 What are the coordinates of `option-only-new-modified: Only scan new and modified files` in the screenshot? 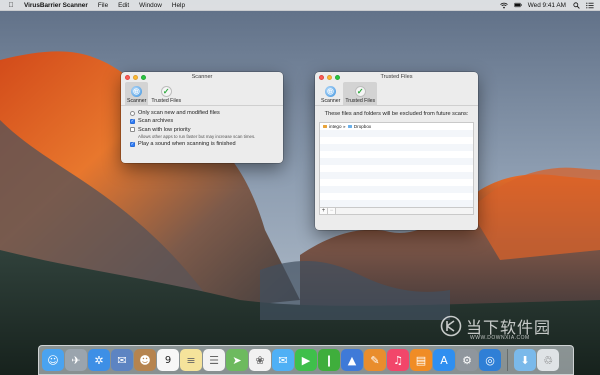 It's located at (206, 113).